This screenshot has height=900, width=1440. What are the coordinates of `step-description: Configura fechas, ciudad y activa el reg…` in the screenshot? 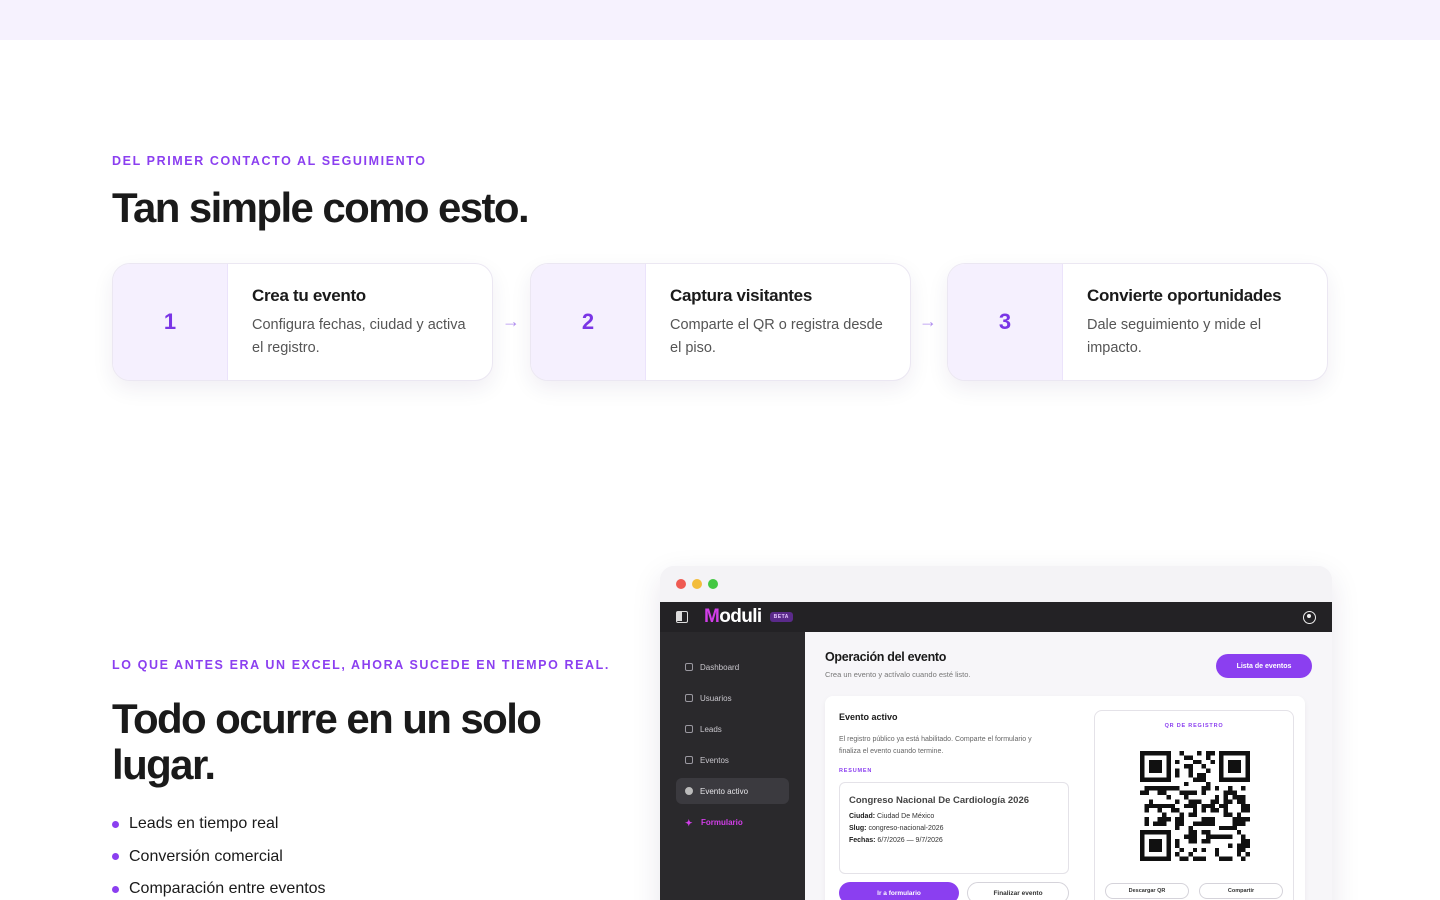 It's located at (359, 336).